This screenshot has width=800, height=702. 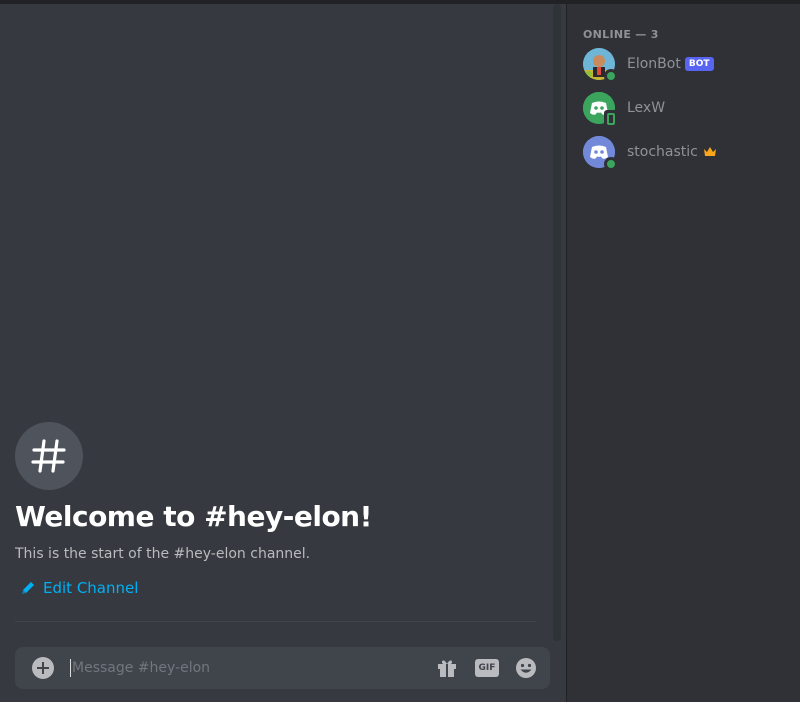 What do you see at coordinates (526, 668) in the screenshot?
I see `emoji-icon` at bounding box center [526, 668].